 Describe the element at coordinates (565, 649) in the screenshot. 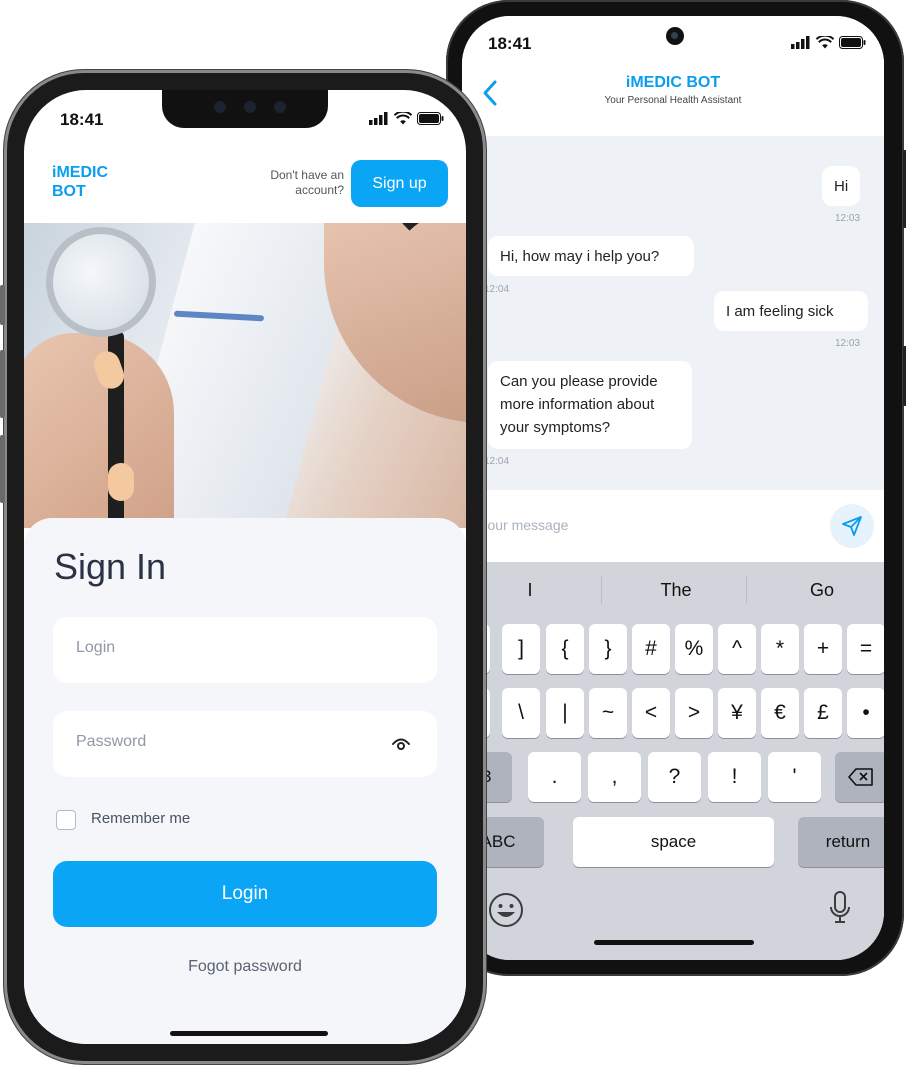

I see `key: {` at that location.